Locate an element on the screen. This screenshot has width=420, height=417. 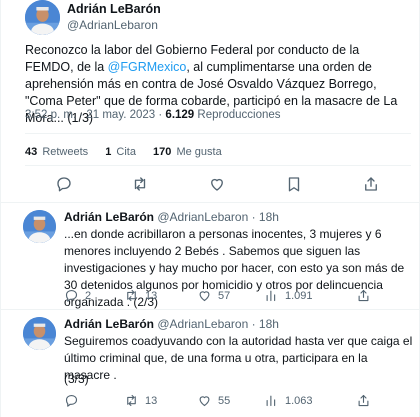
views-button: 1.063 is located at coordinates (288, 400).